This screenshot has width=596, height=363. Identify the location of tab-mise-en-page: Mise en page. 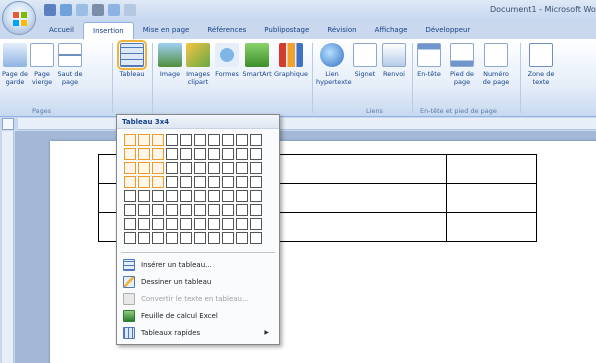
(166, 30).